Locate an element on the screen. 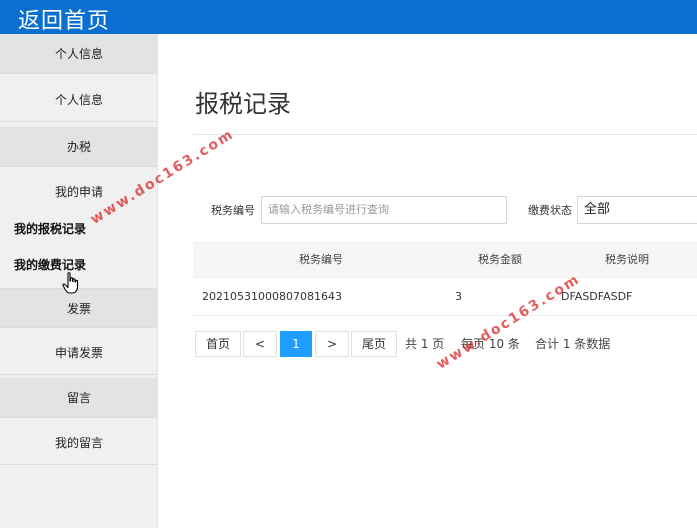 This screenshot has width=697, height=528. back-home-link: 返回首页 is located at coordinates (64, 19).